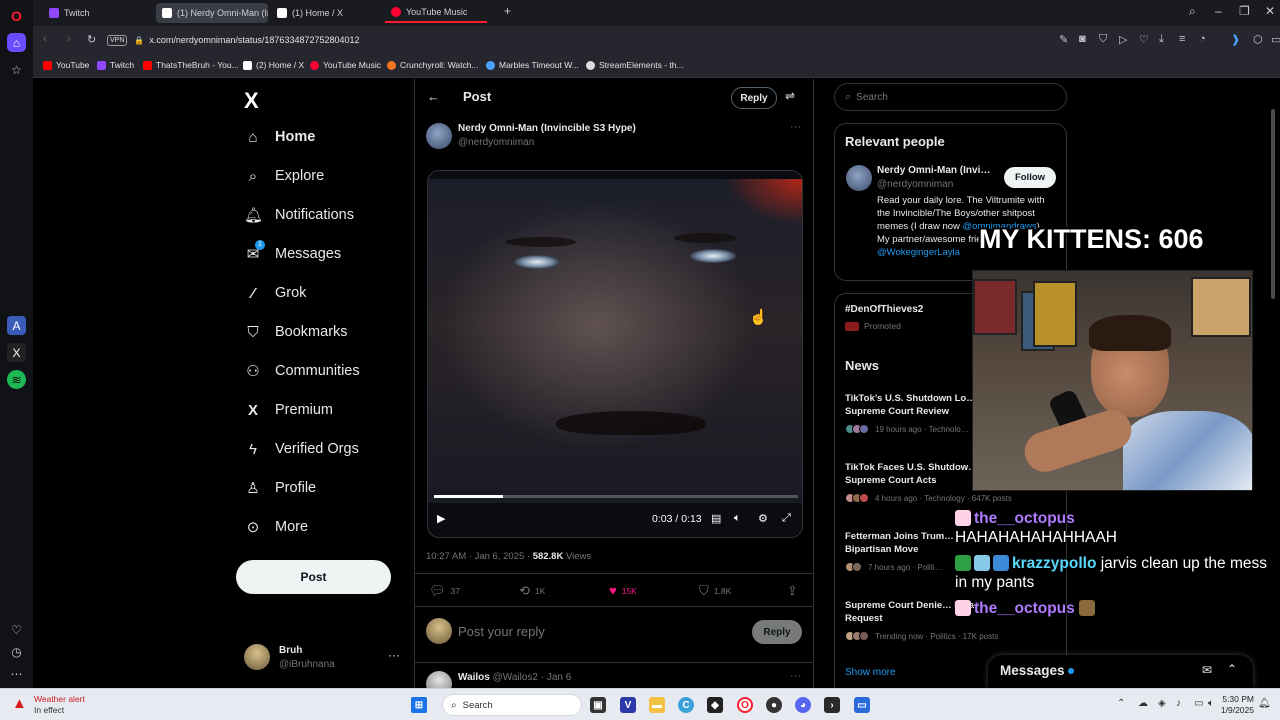  What do you see at coordinates (795, 676) in the screenshot?
I see `reply-more-icon: ···` at bounding box center [795, 676].